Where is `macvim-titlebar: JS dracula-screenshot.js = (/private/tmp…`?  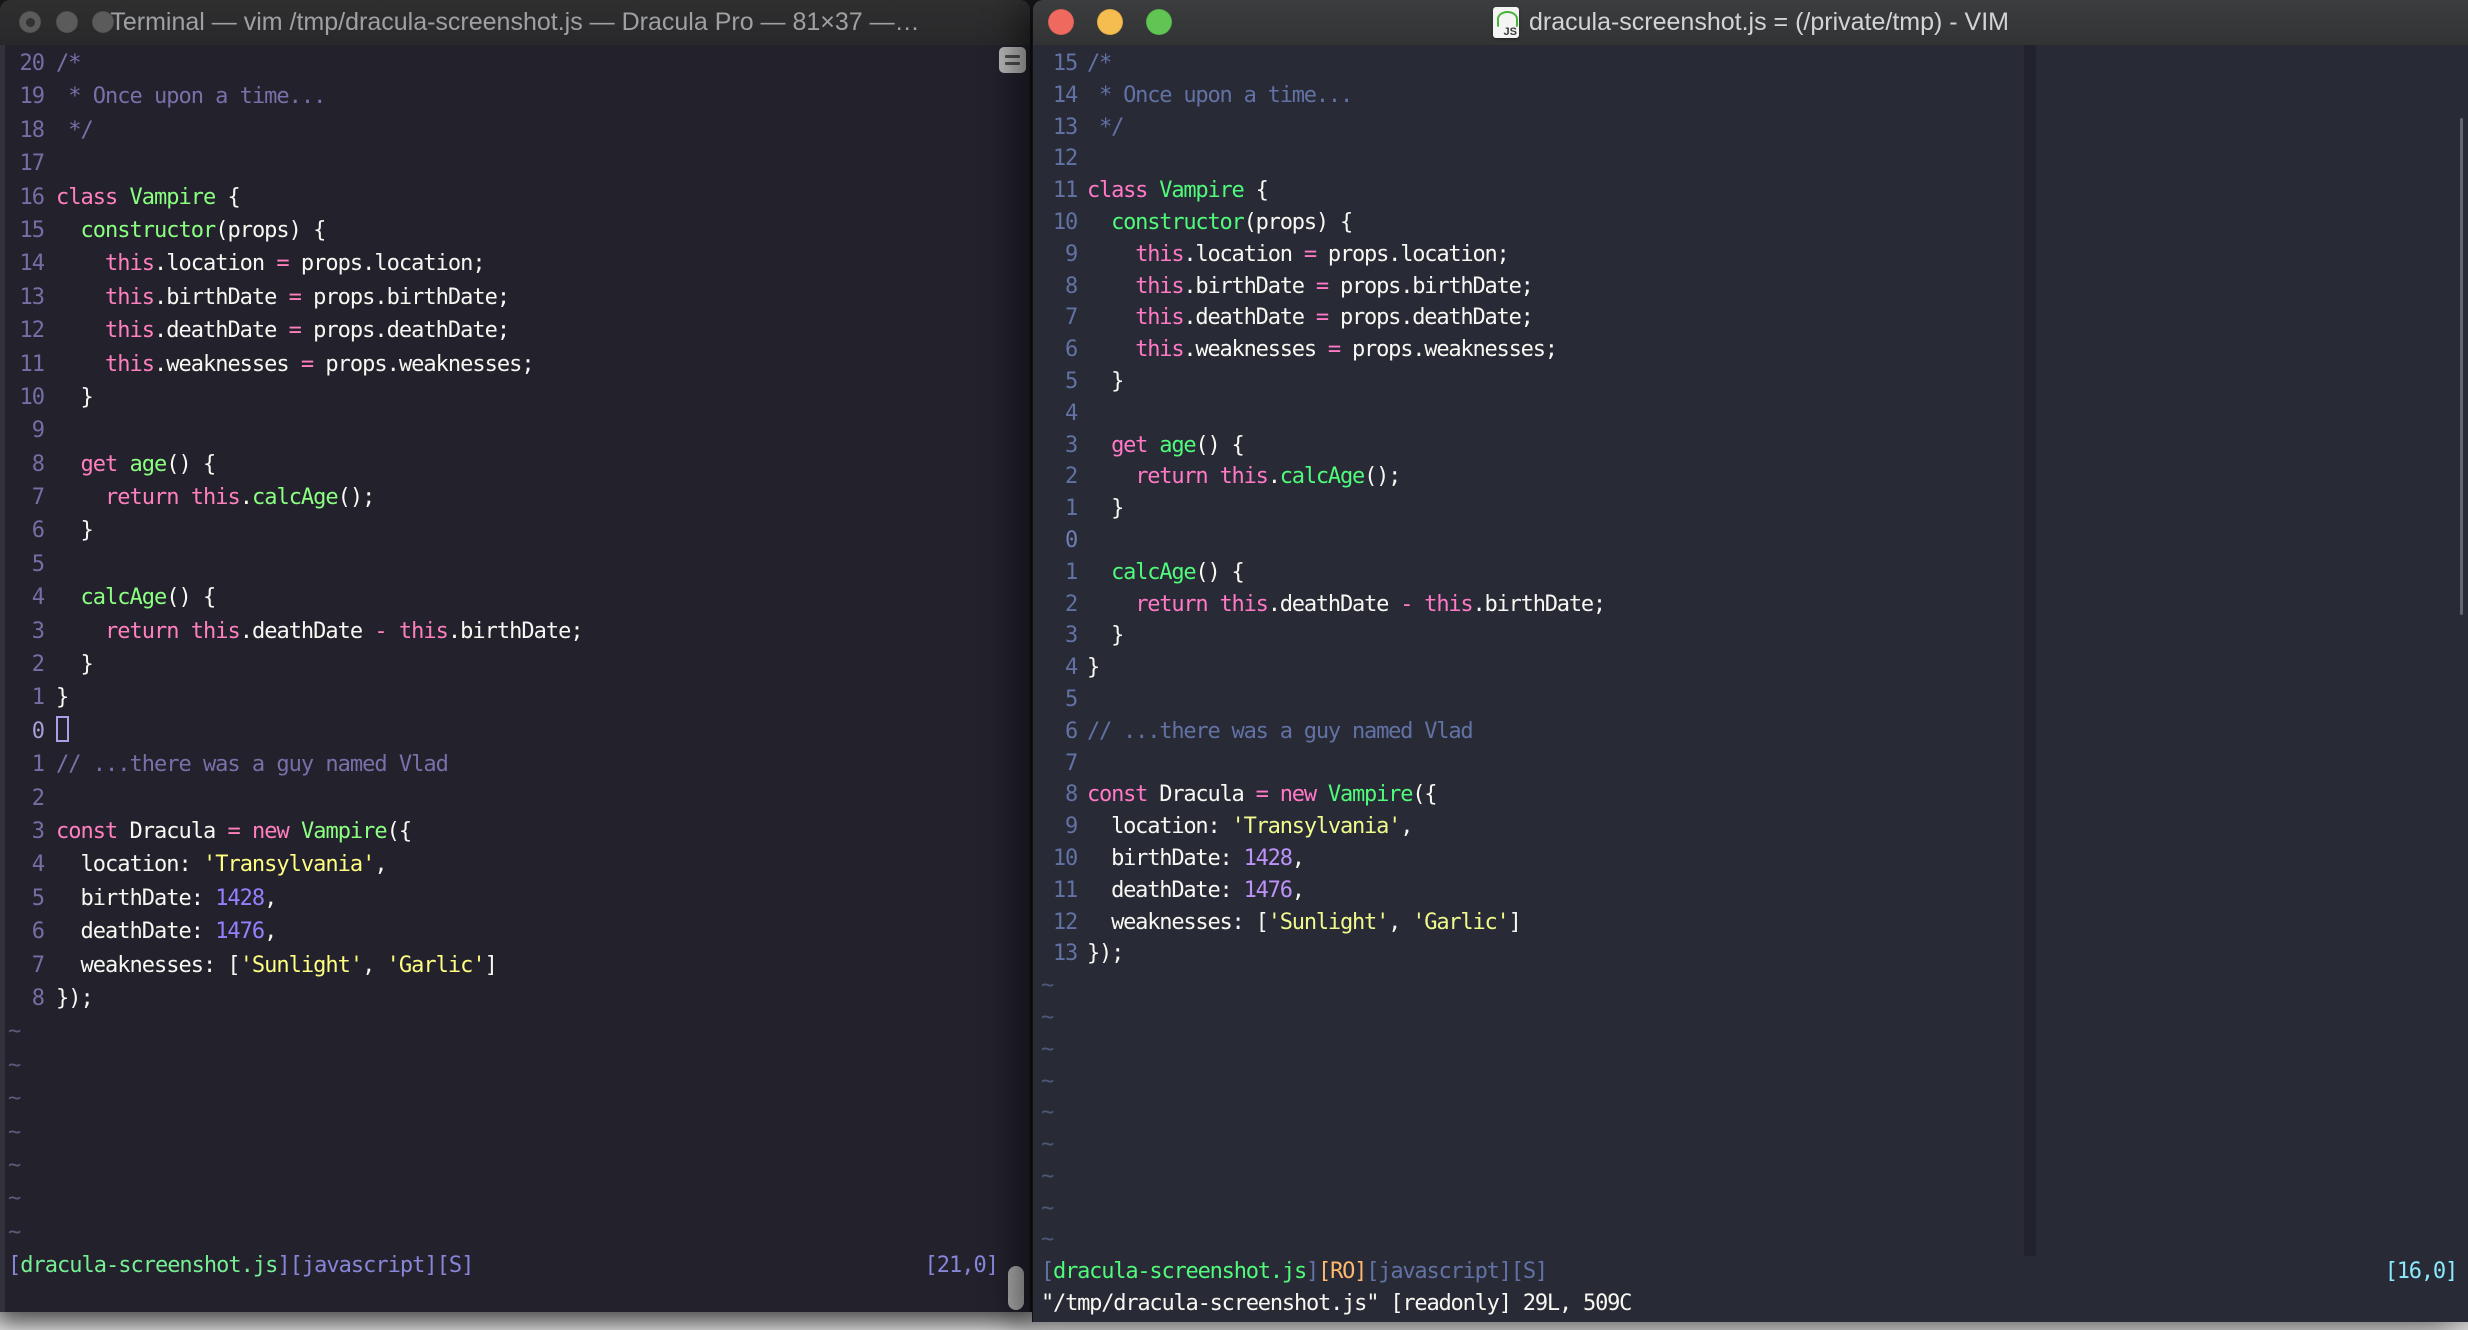
macvim-titlebar: JS dracula-screenshot.js = (/private/tmp… is located at coordinates (1750, 23).